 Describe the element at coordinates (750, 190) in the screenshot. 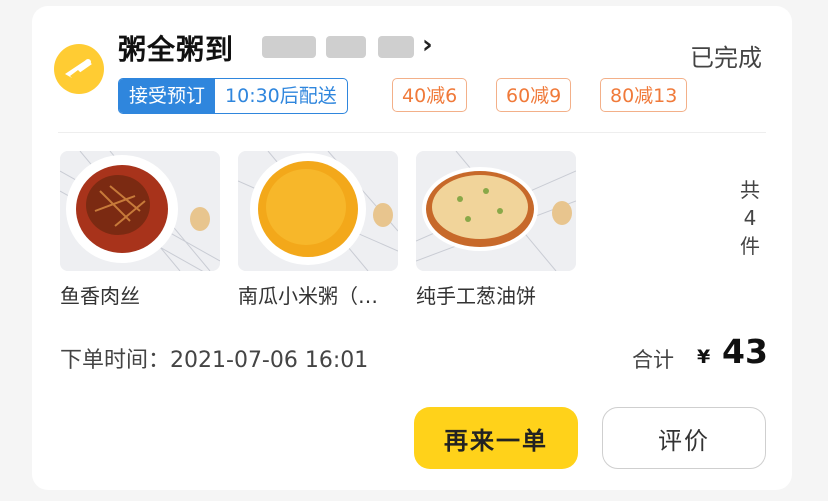

I see `count-prefix: 共` at that location.